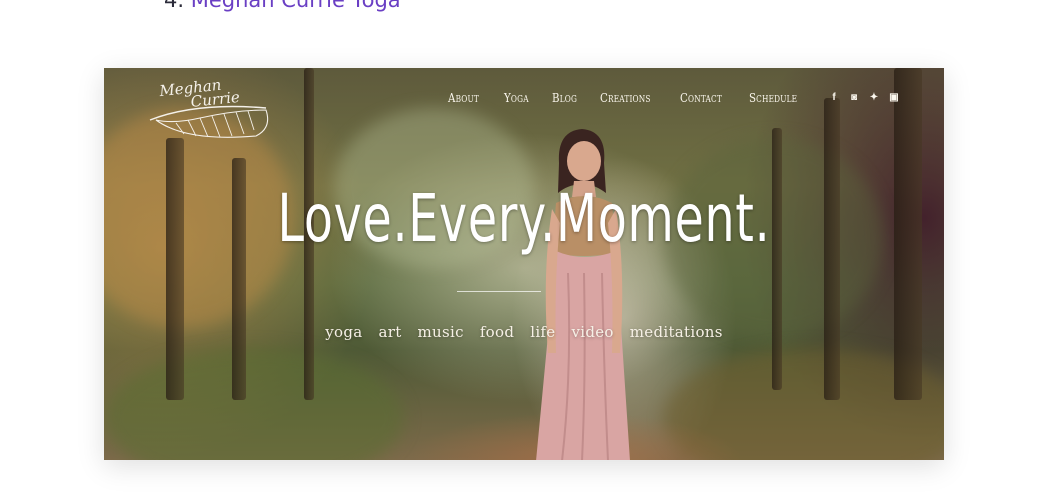  I want to click on logo-line-2: Currie, so click(215, 99).